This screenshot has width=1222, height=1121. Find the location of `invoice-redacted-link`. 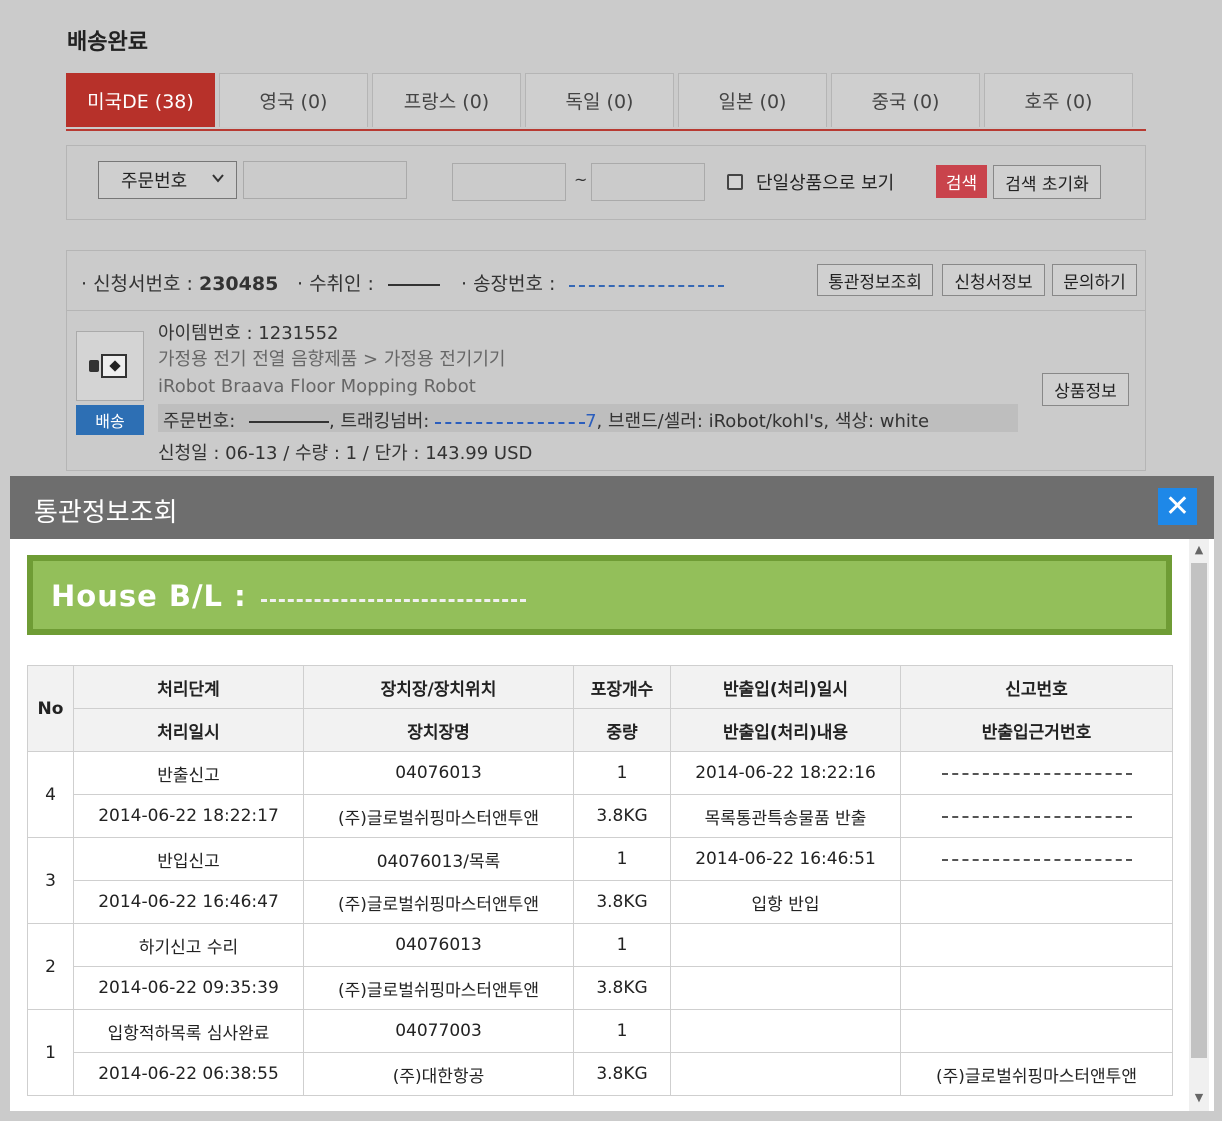

invoice-redacted-link is located at coordinates (647, 285).